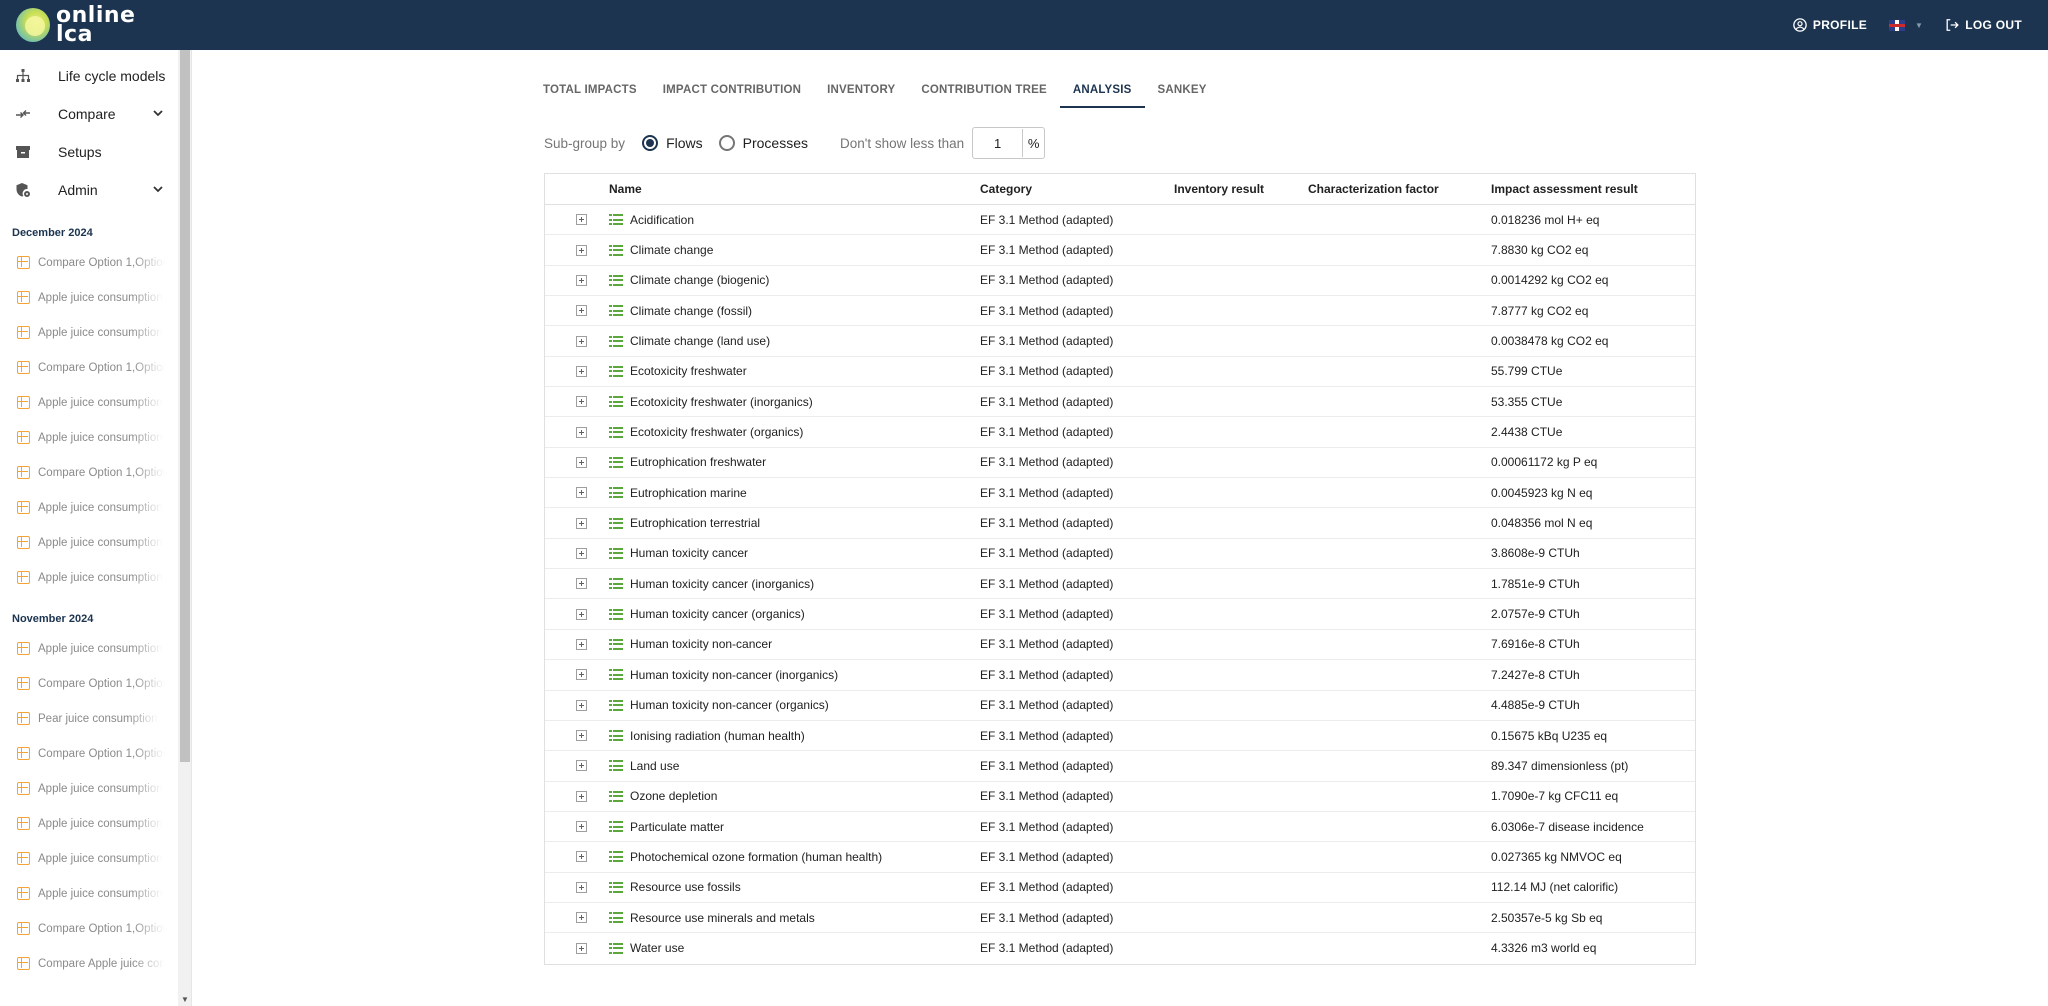 The height and width of the screenshot is (1006, 2048). Describe the element at coordinates (1241, 189) in the screenshot. I see `column-header-inventory: Inventory result` at that location.